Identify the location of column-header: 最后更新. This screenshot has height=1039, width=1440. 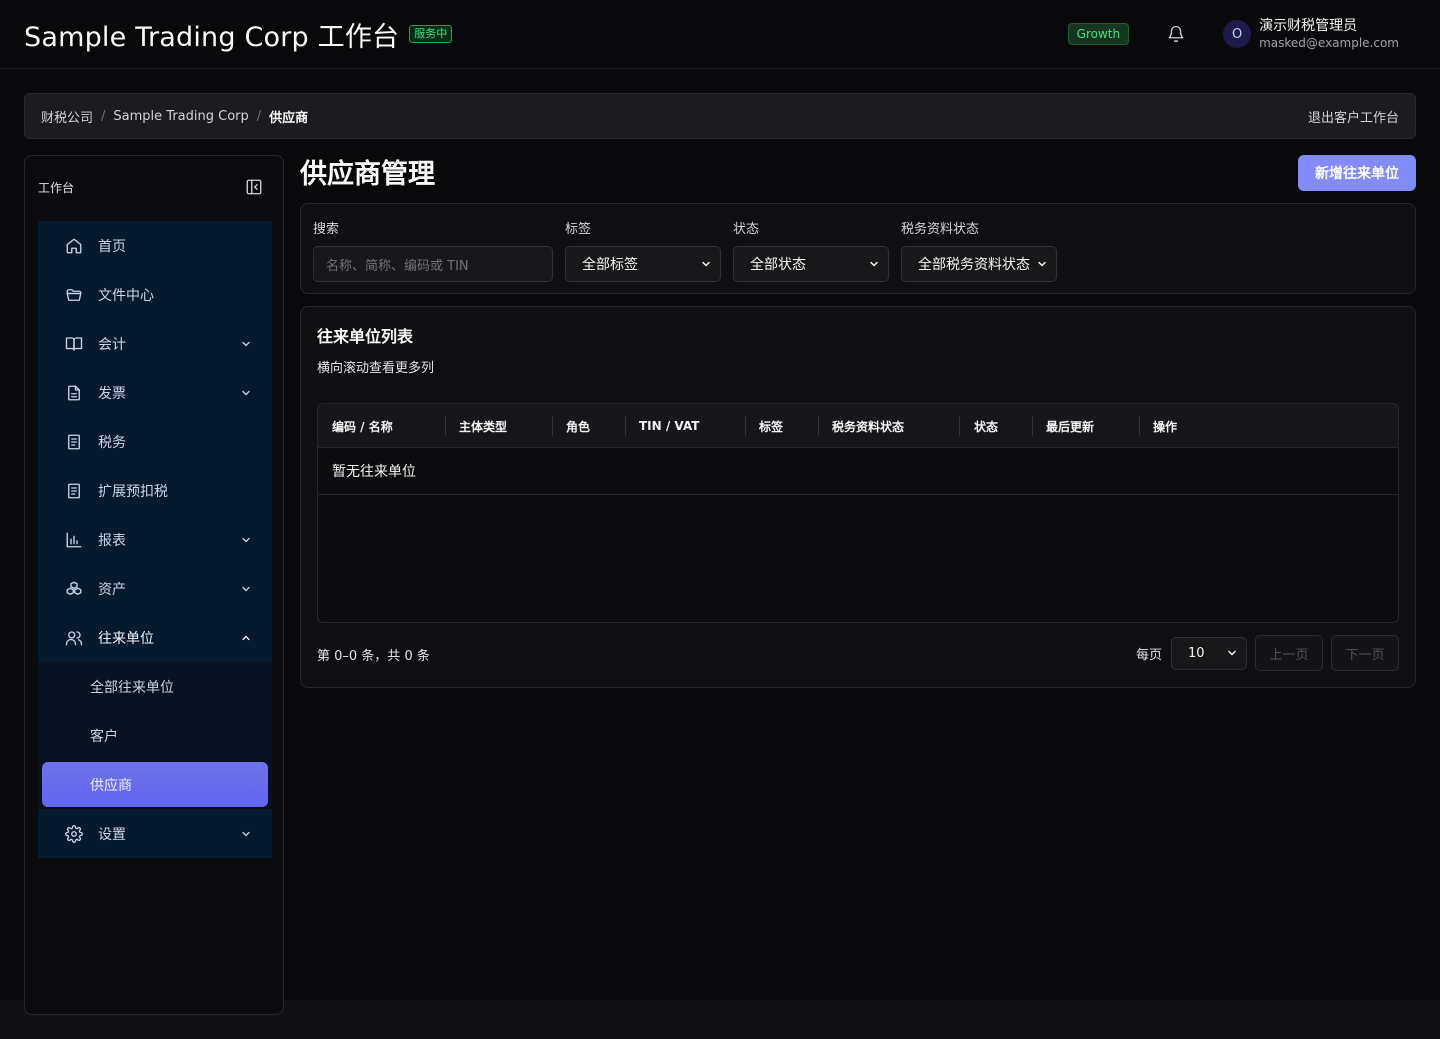
(1070, 426).